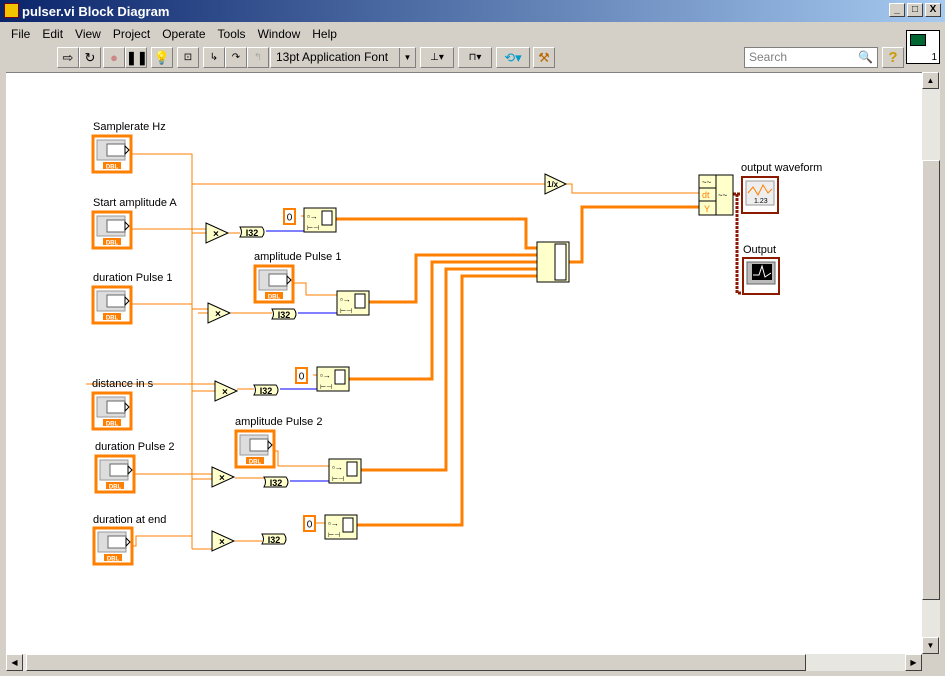  What do you see at coordinates (279, 34) in the screenshot?
I see `menu-window: Window` at bounding box center [279, 34].